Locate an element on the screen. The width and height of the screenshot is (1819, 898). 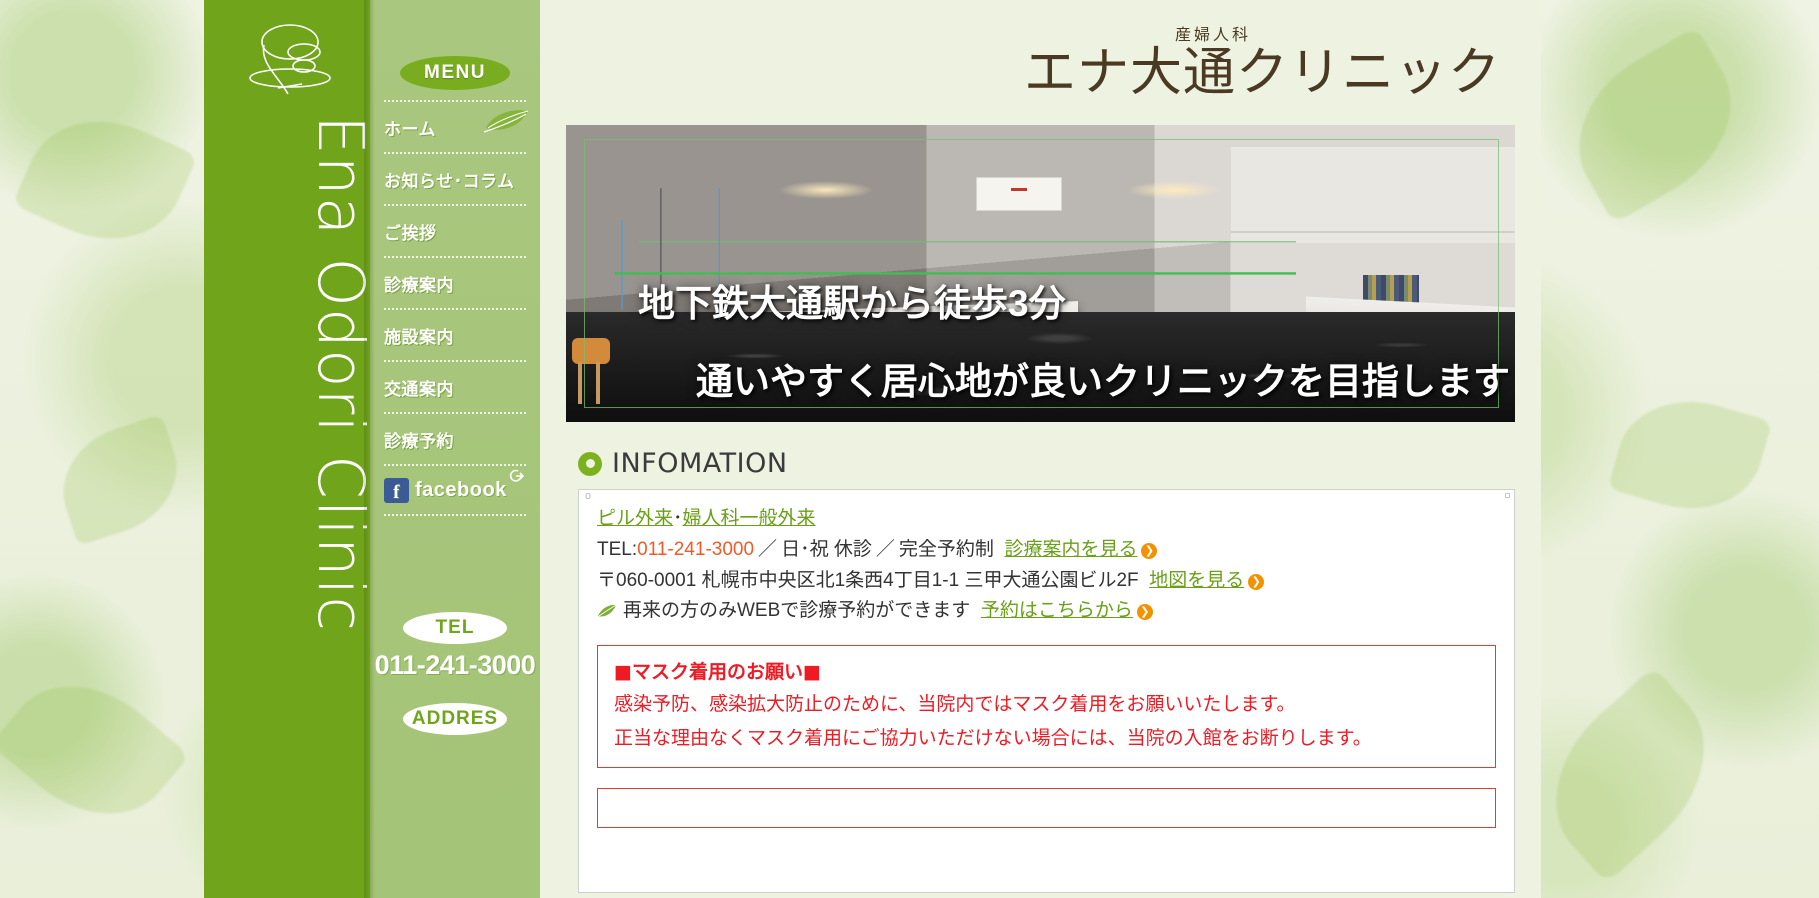
sidebar-item-label: 診療案内 is located at coordinates (419, 285).